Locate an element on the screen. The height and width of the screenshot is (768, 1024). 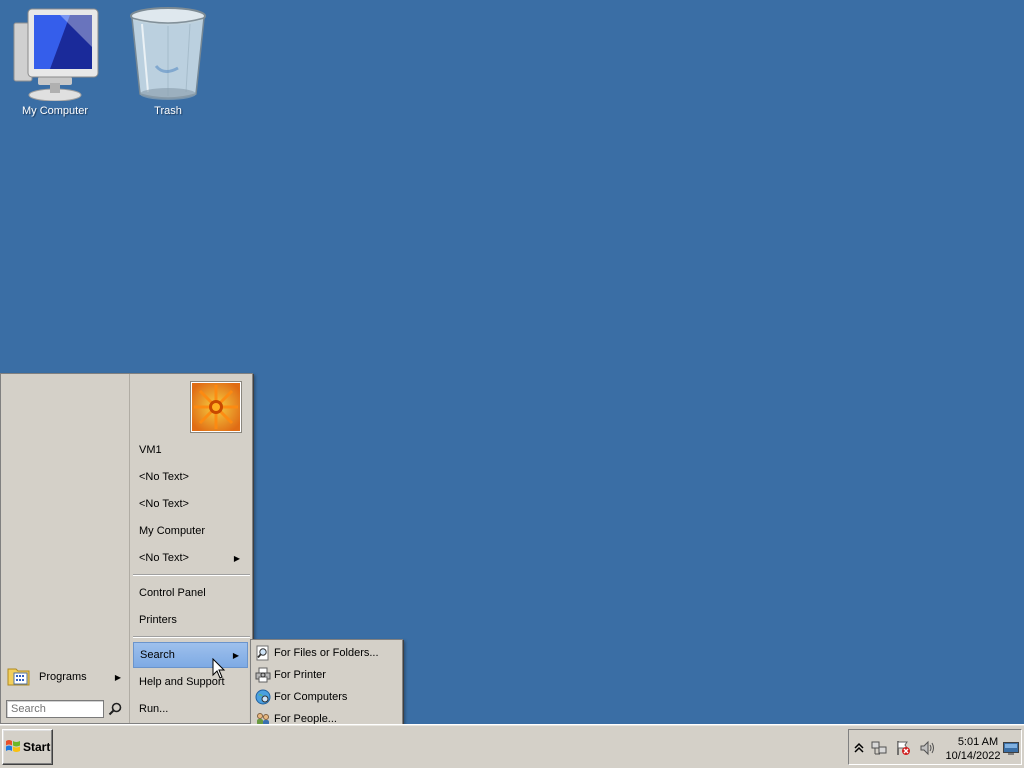
desktop-icon-trash: Trash is located at coordinates (168, 62).